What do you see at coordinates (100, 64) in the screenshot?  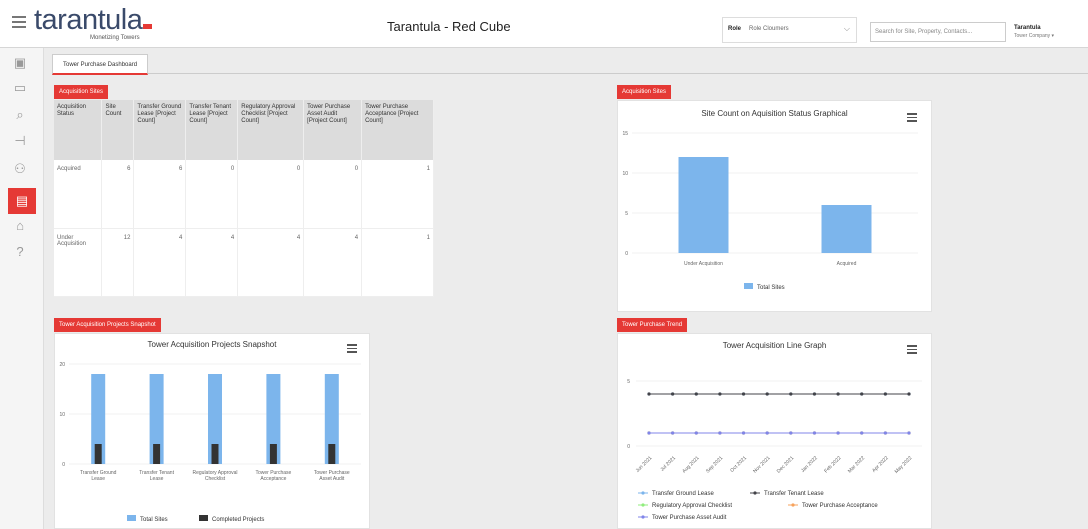 I see `tab-tower-purchase-dashboard: Tower Purchase Dashboard` at bounding box center [100, 64].